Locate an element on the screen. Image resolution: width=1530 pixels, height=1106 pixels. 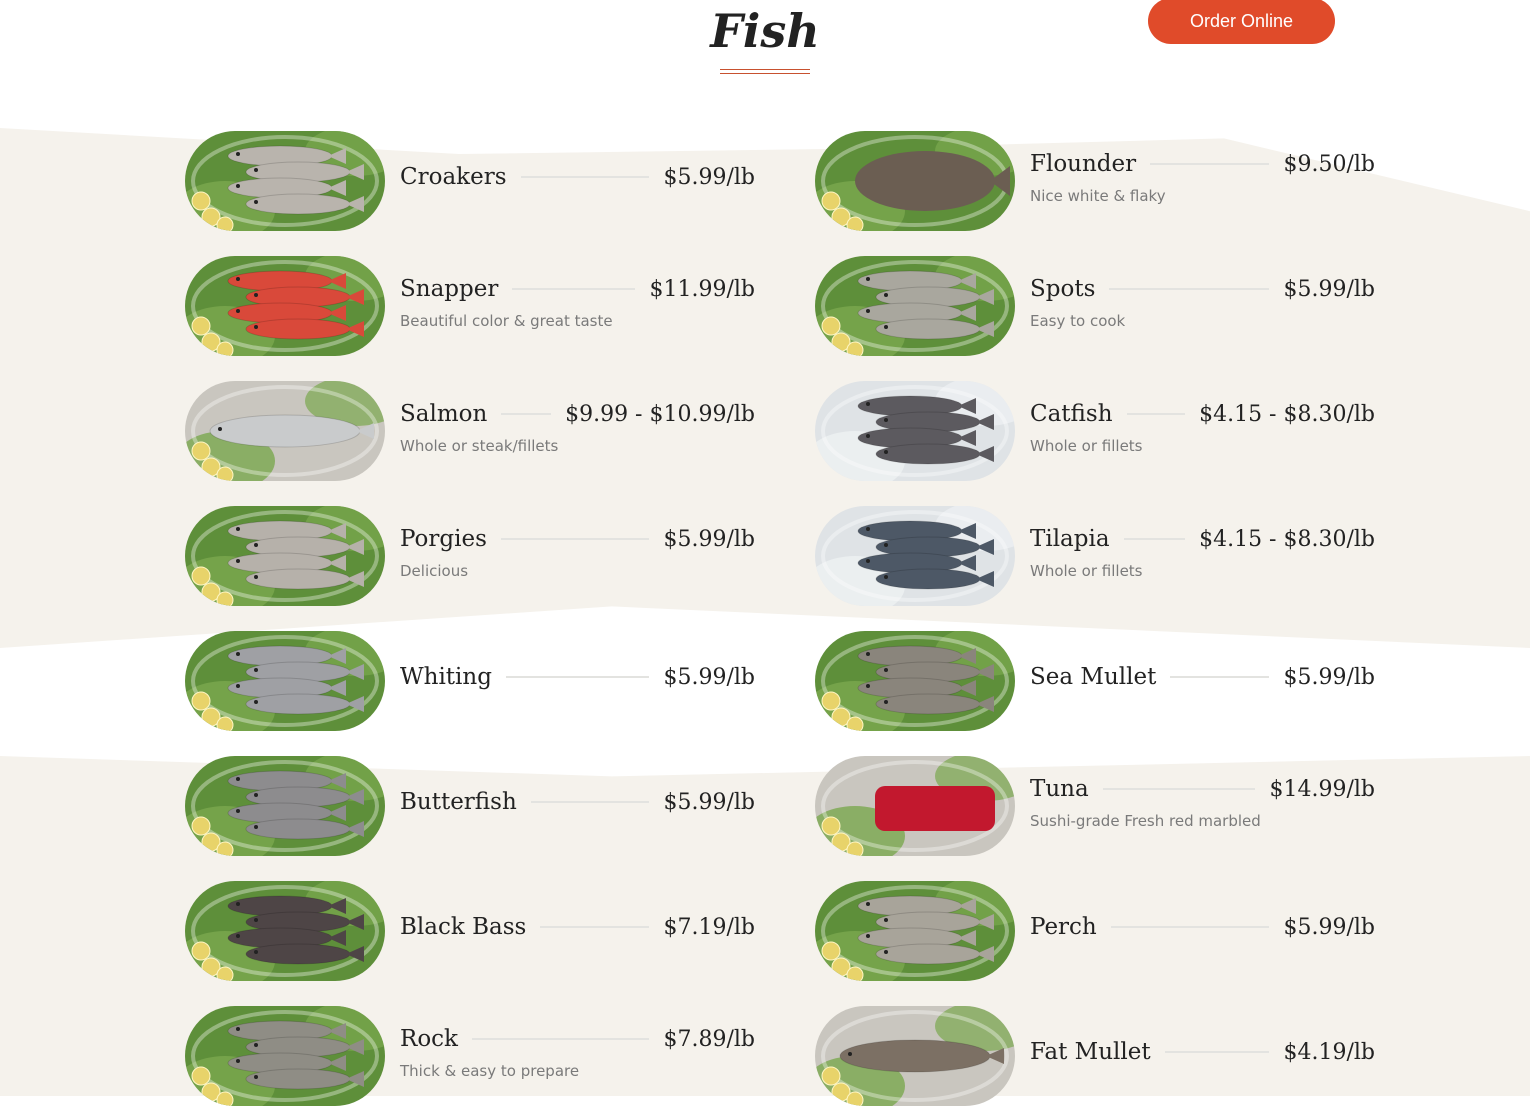
menu-item-description: Delicious is located at coordinates (434, 571).